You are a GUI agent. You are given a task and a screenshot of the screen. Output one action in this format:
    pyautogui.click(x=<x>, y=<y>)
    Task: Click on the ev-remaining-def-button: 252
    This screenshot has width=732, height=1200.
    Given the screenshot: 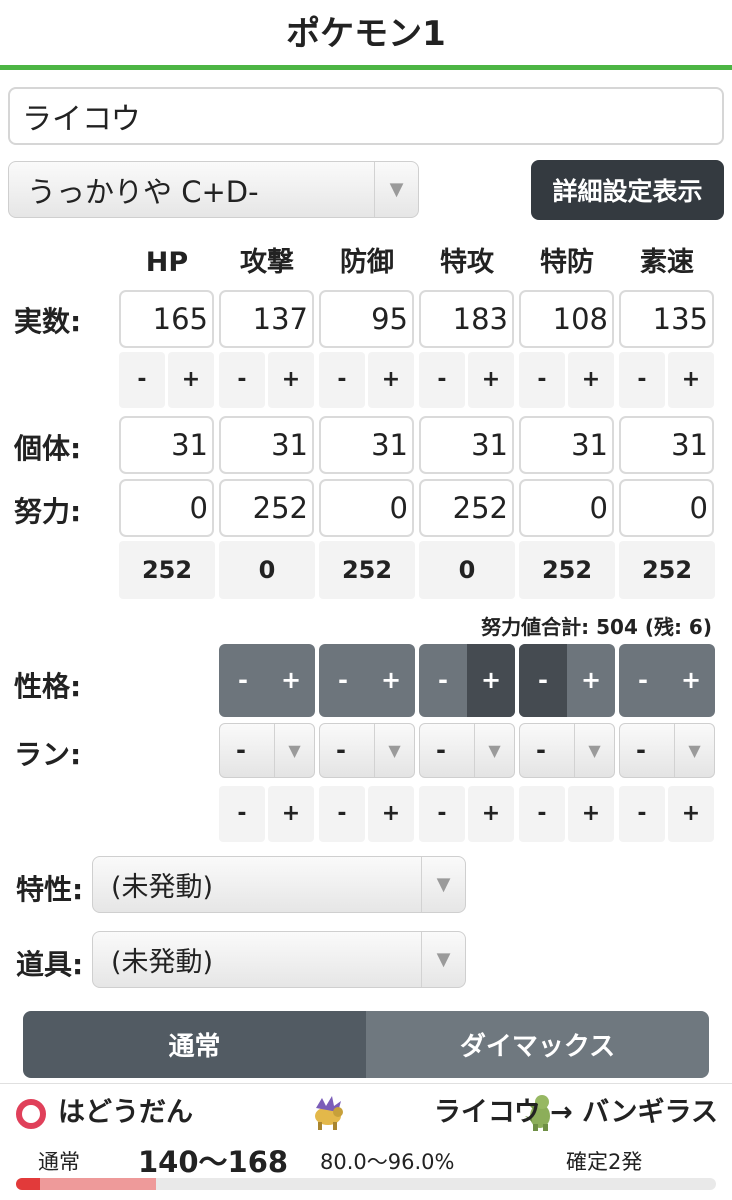 What is the action you would take?
    pyautogui.click(x=367, y=570)
    